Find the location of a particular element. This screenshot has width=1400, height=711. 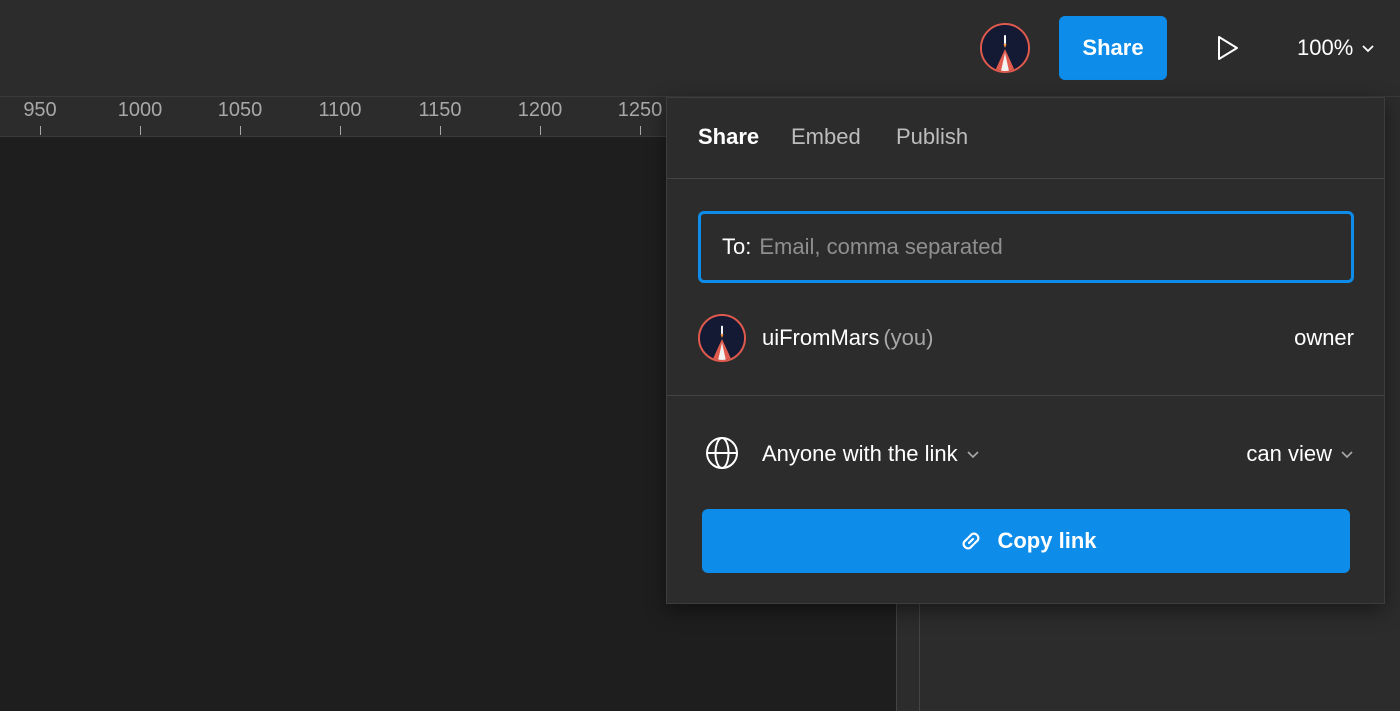

email-input is located at coordinates (1055, 247).